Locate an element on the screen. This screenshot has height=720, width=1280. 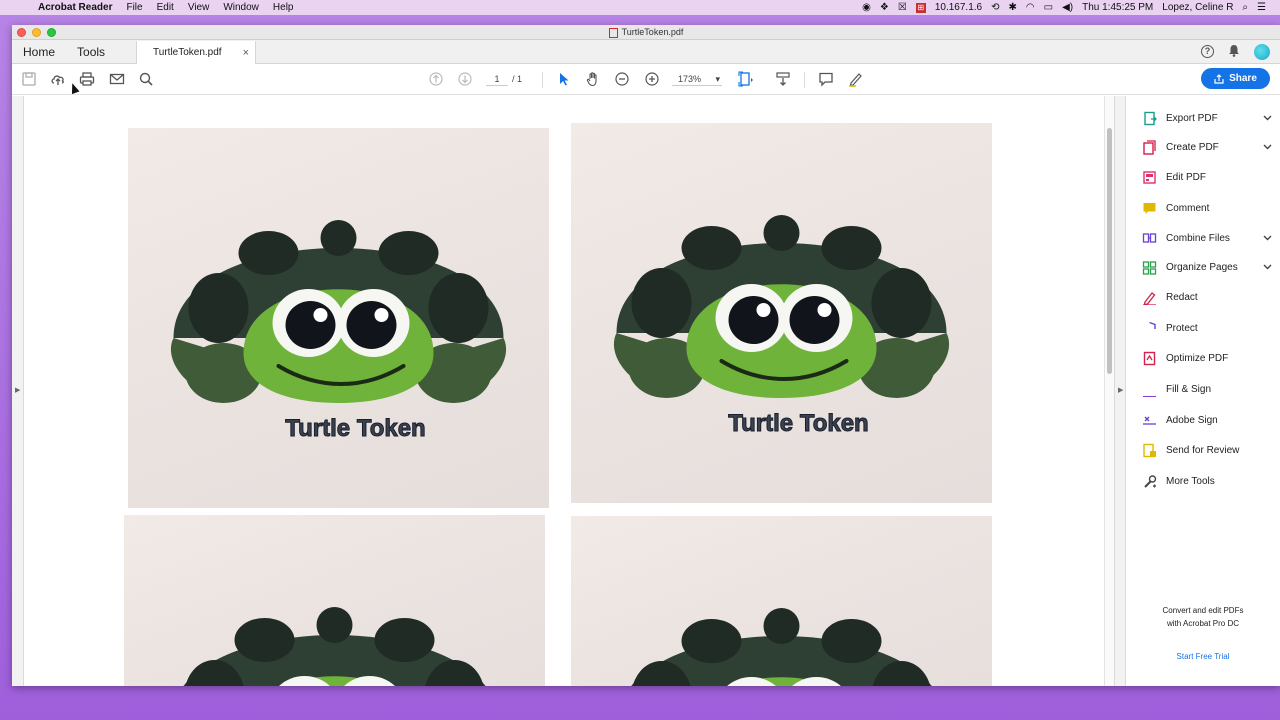
left-panel-toggle: ▶ is located at coordinates (18, 391).